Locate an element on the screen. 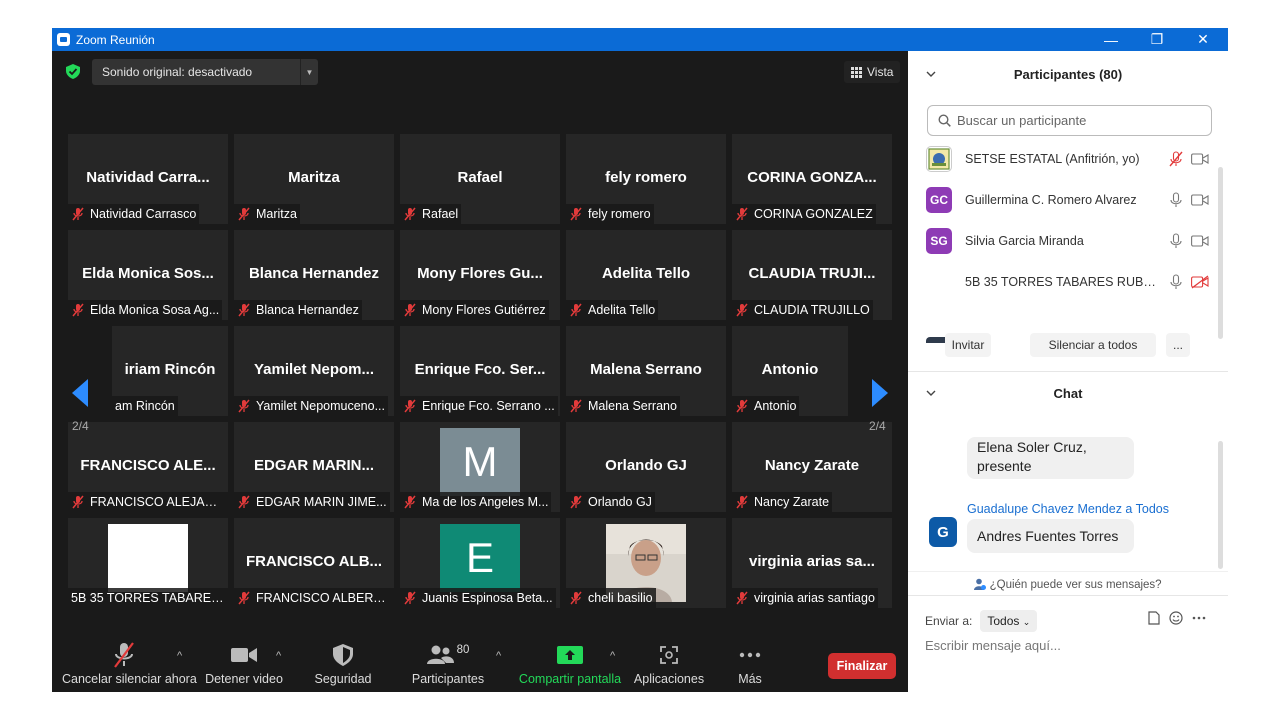 The width and height of the screenshot is (1280, 720). file-icon is located at coordinates (1154, 618).